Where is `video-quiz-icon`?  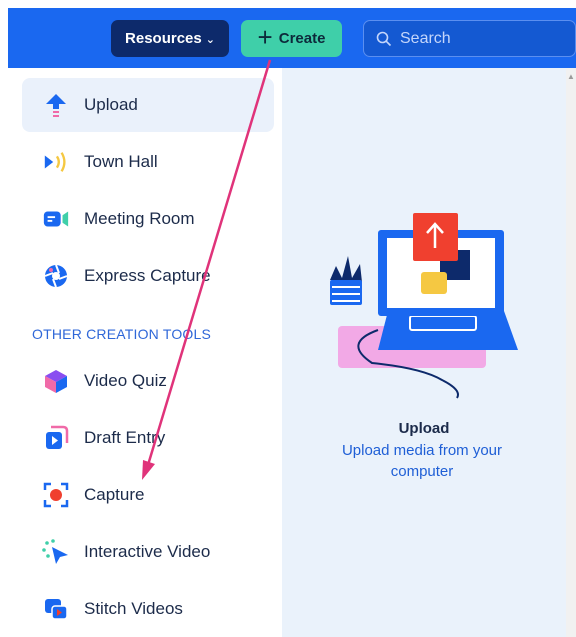
video-quiz-icon is located at coordinates (56, 381).